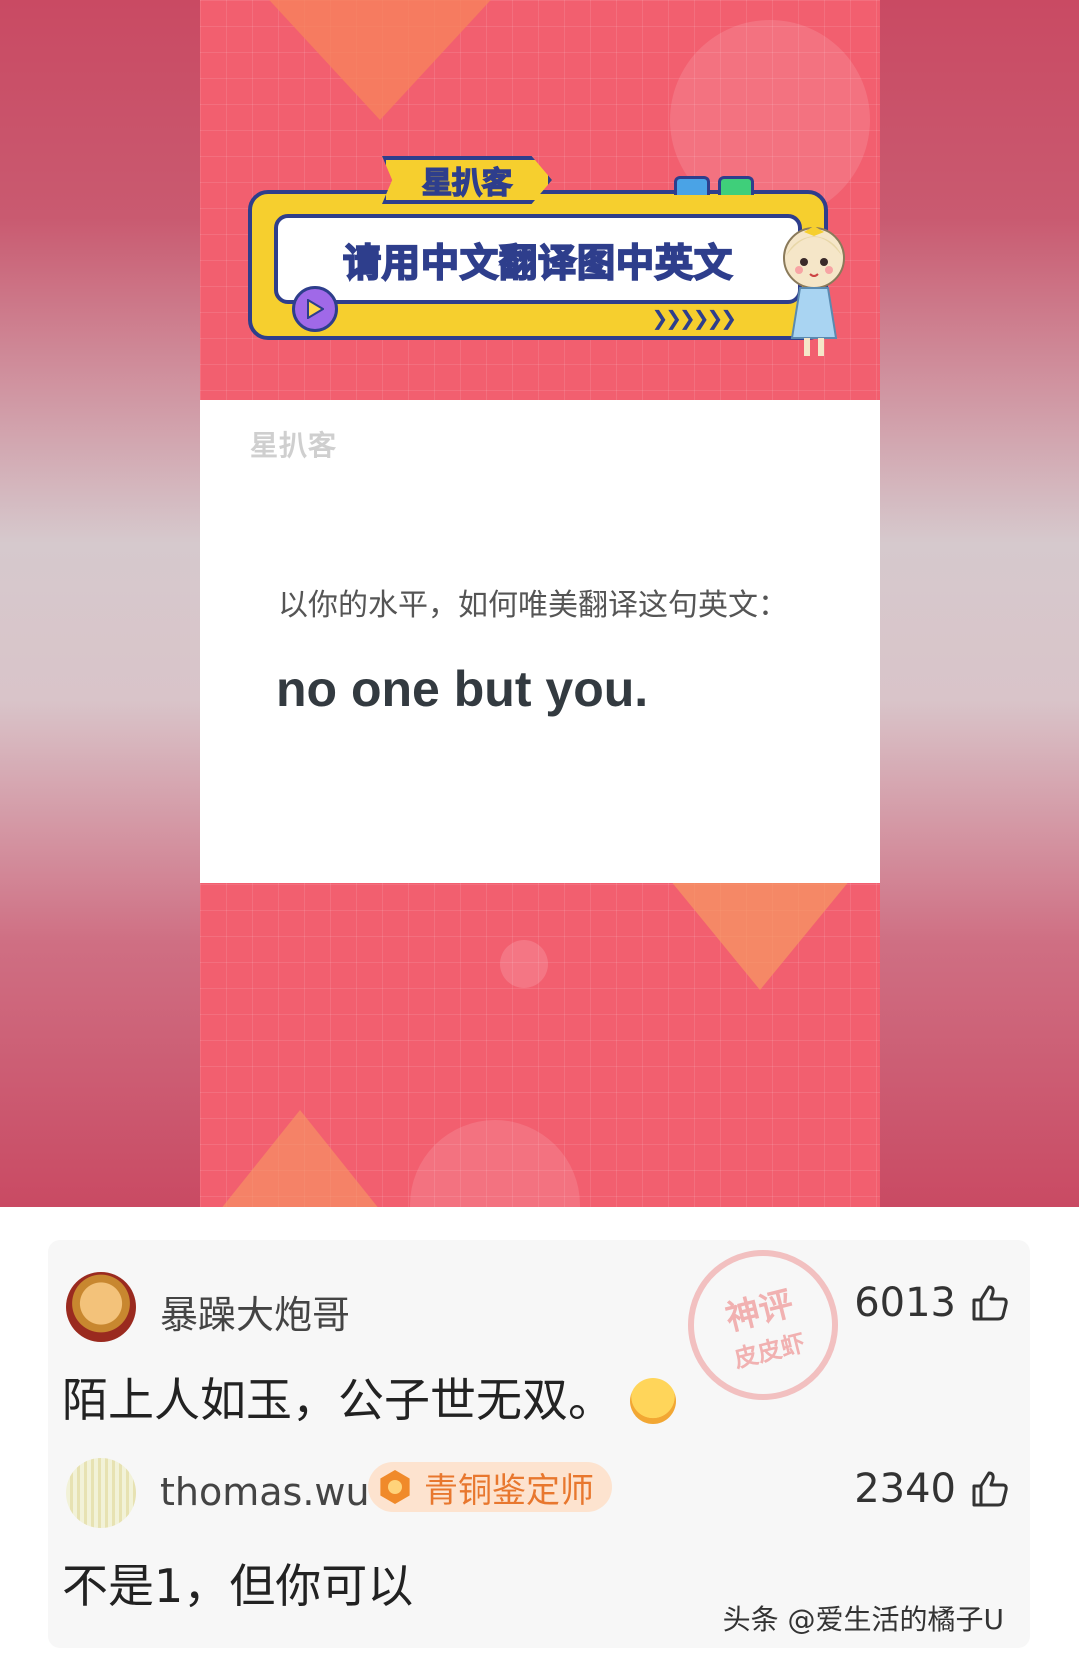 The width and height of the screenshot is (1079, 1660). I want to click on play-button, so click(315, 309).